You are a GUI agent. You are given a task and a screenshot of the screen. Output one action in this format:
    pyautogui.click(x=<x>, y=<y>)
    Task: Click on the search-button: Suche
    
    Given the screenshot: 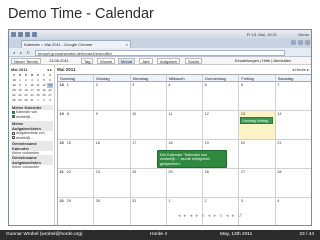 What is the action you would take?
    pyautogui.click(x=194, y=61)
    